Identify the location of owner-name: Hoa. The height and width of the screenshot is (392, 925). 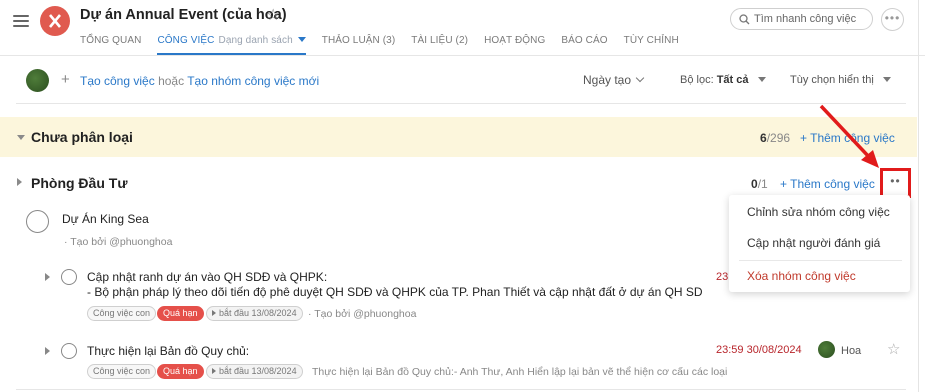
(851, 351).